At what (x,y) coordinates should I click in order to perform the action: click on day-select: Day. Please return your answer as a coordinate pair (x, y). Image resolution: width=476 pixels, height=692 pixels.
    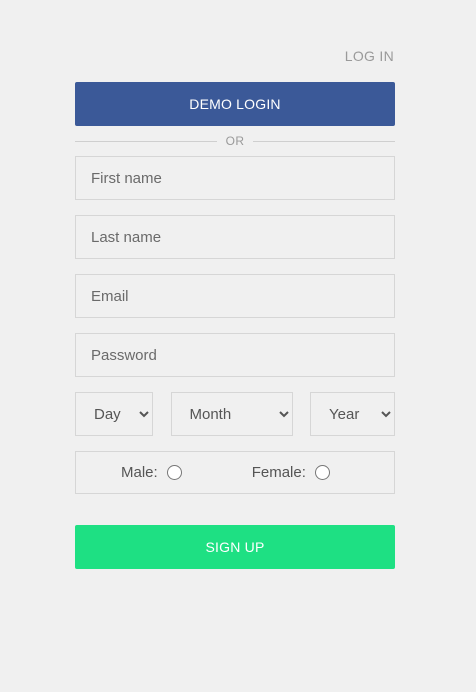
    Looking at the image, I should click on (114, 414).